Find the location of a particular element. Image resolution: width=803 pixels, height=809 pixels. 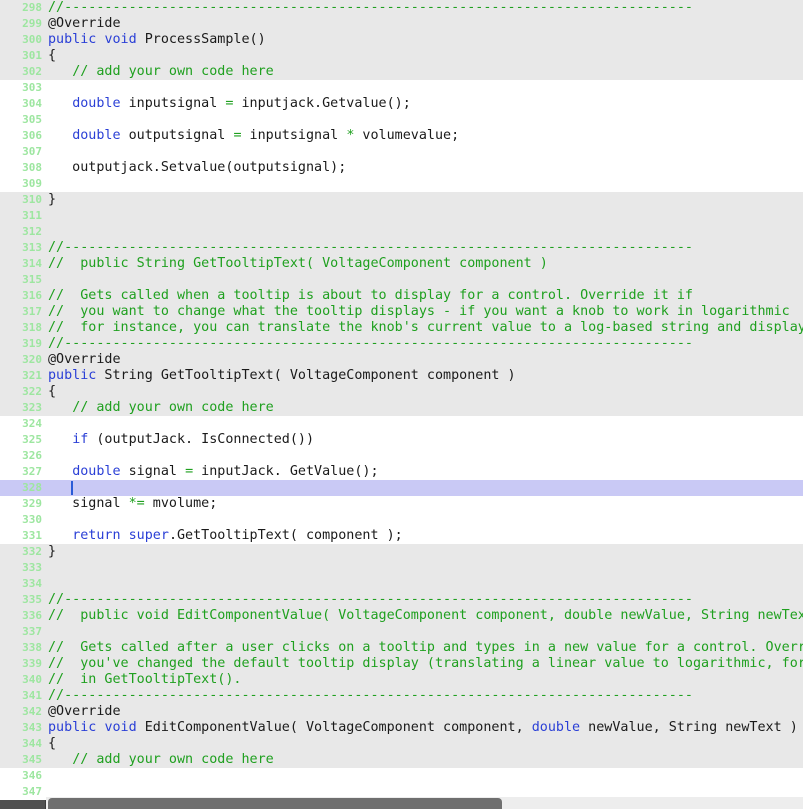

code-line: 342 @Override is located at coordinates (401, 712).